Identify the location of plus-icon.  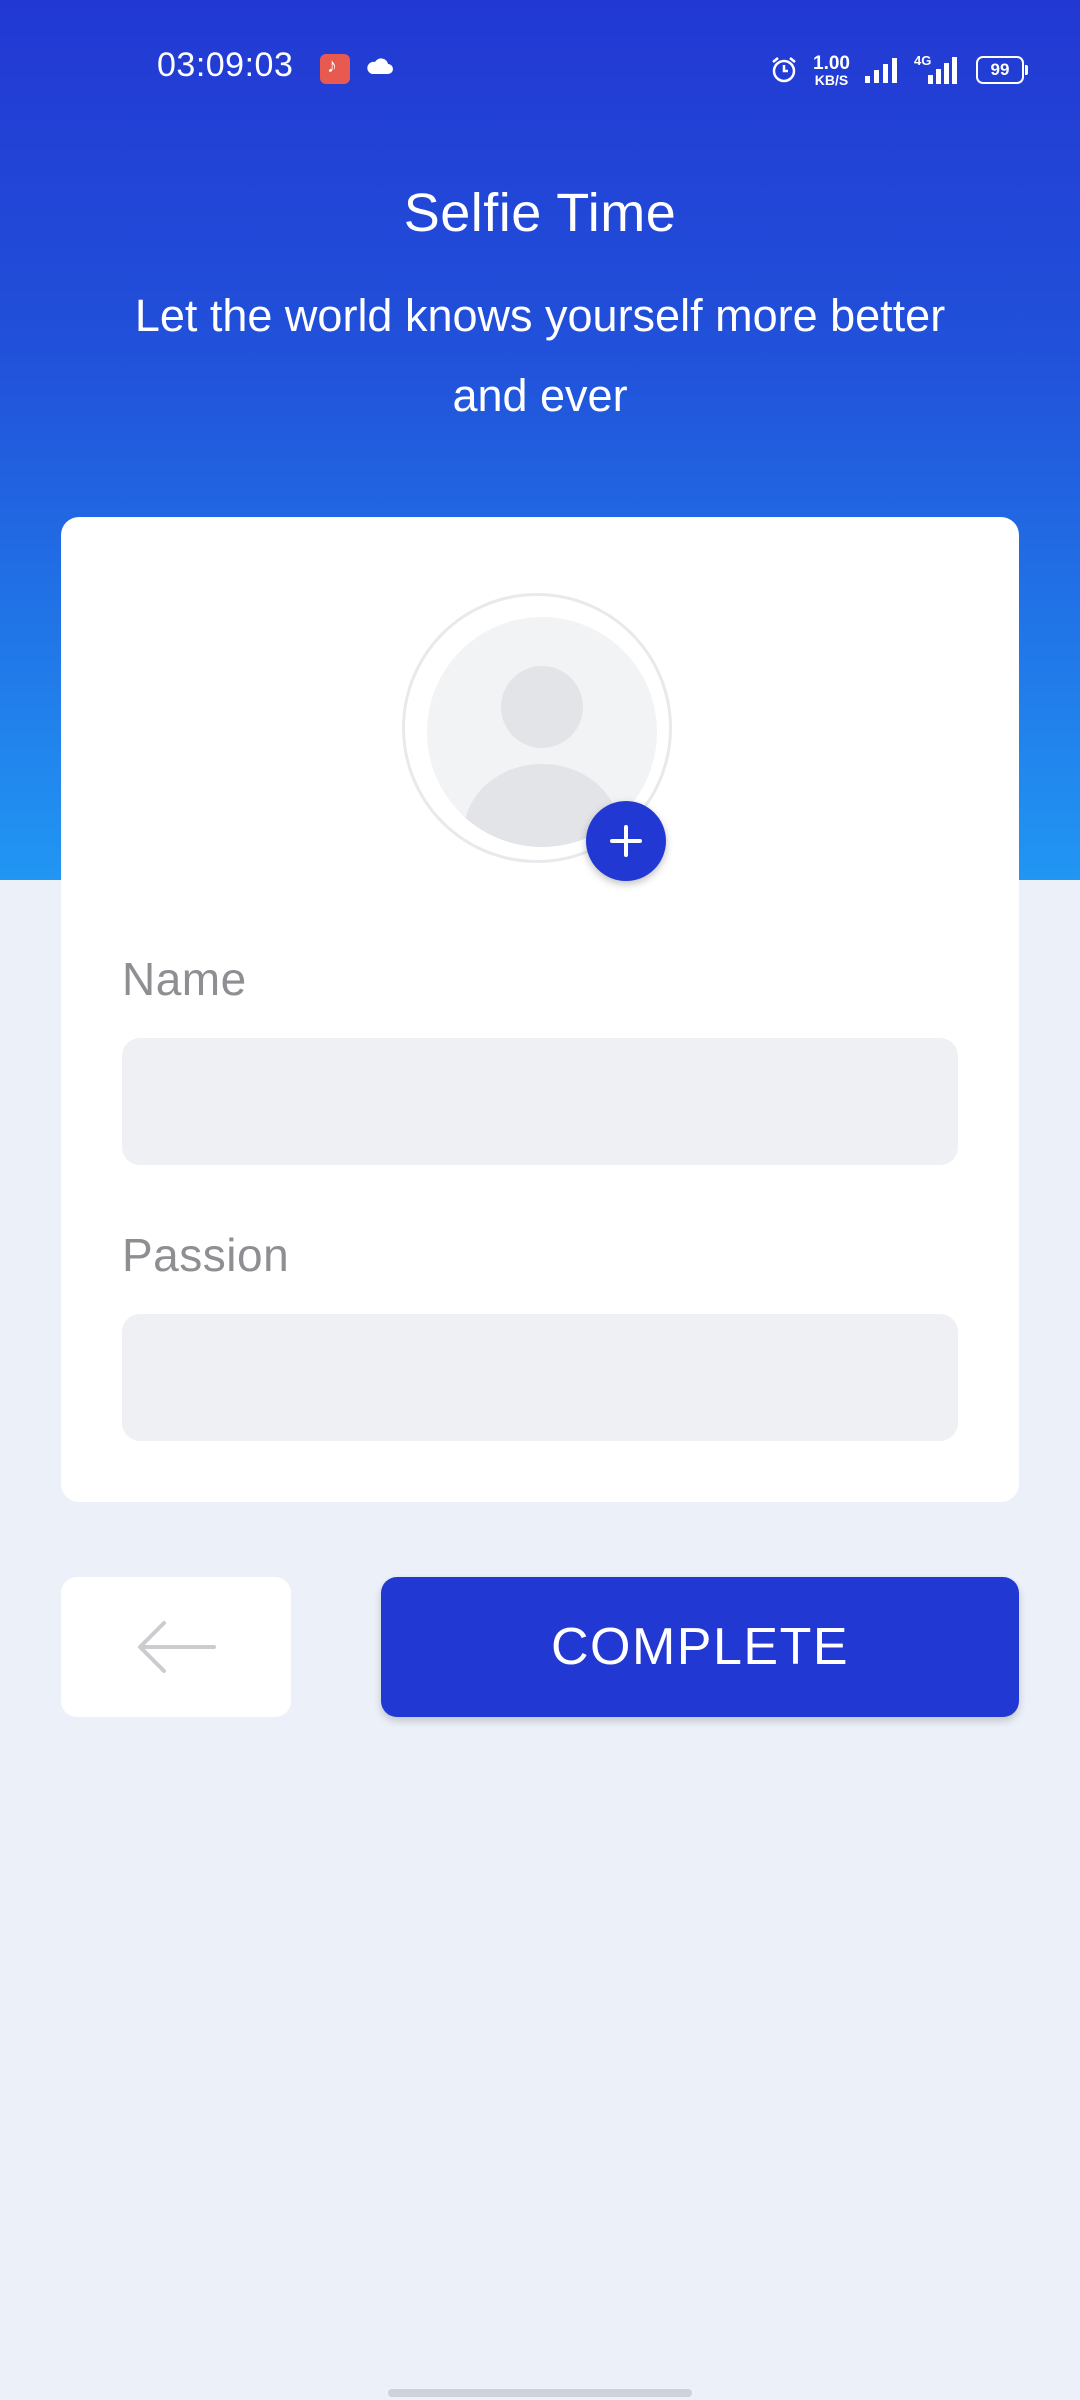
(626, 841).